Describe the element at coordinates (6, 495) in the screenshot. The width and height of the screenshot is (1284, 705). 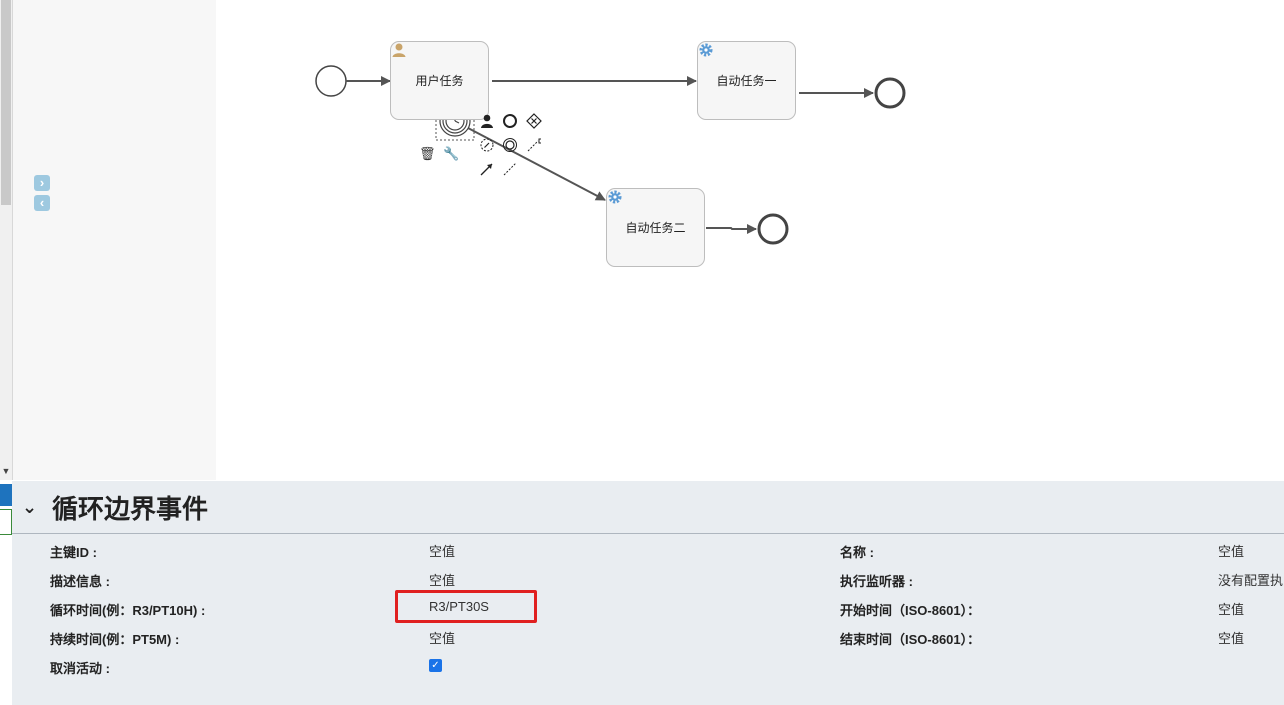
I see `selected-tab-indicator` at that location.